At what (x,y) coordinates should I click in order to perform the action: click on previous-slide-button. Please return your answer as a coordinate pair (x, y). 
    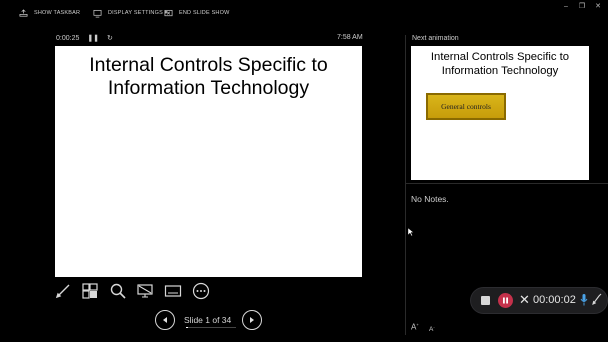
    Looking at the image, I should click on (165, 320).